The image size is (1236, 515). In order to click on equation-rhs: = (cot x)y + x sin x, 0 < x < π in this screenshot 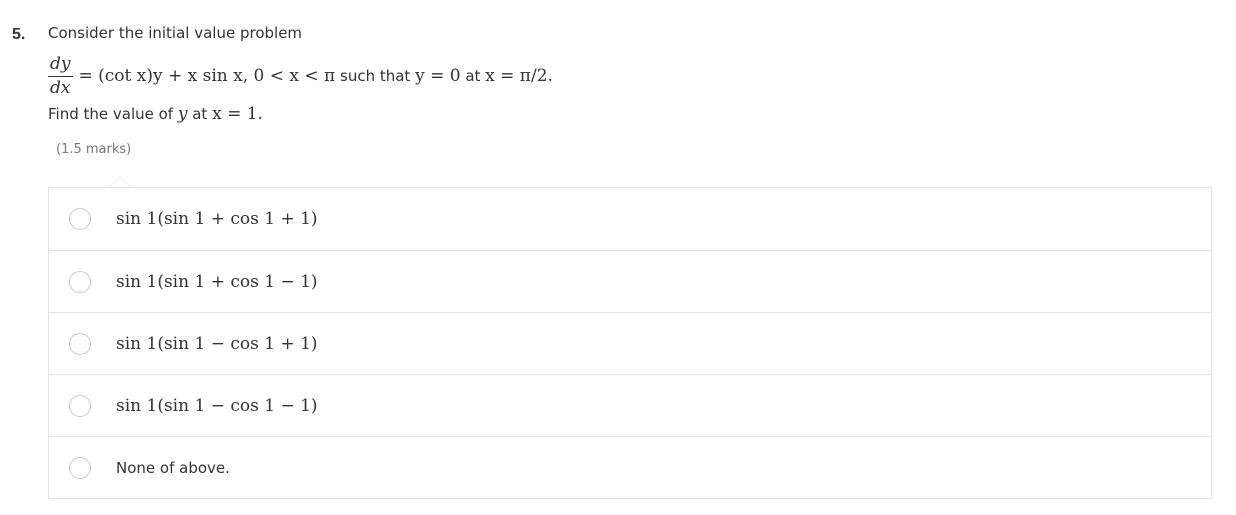, I will do `click(207, 76)`.